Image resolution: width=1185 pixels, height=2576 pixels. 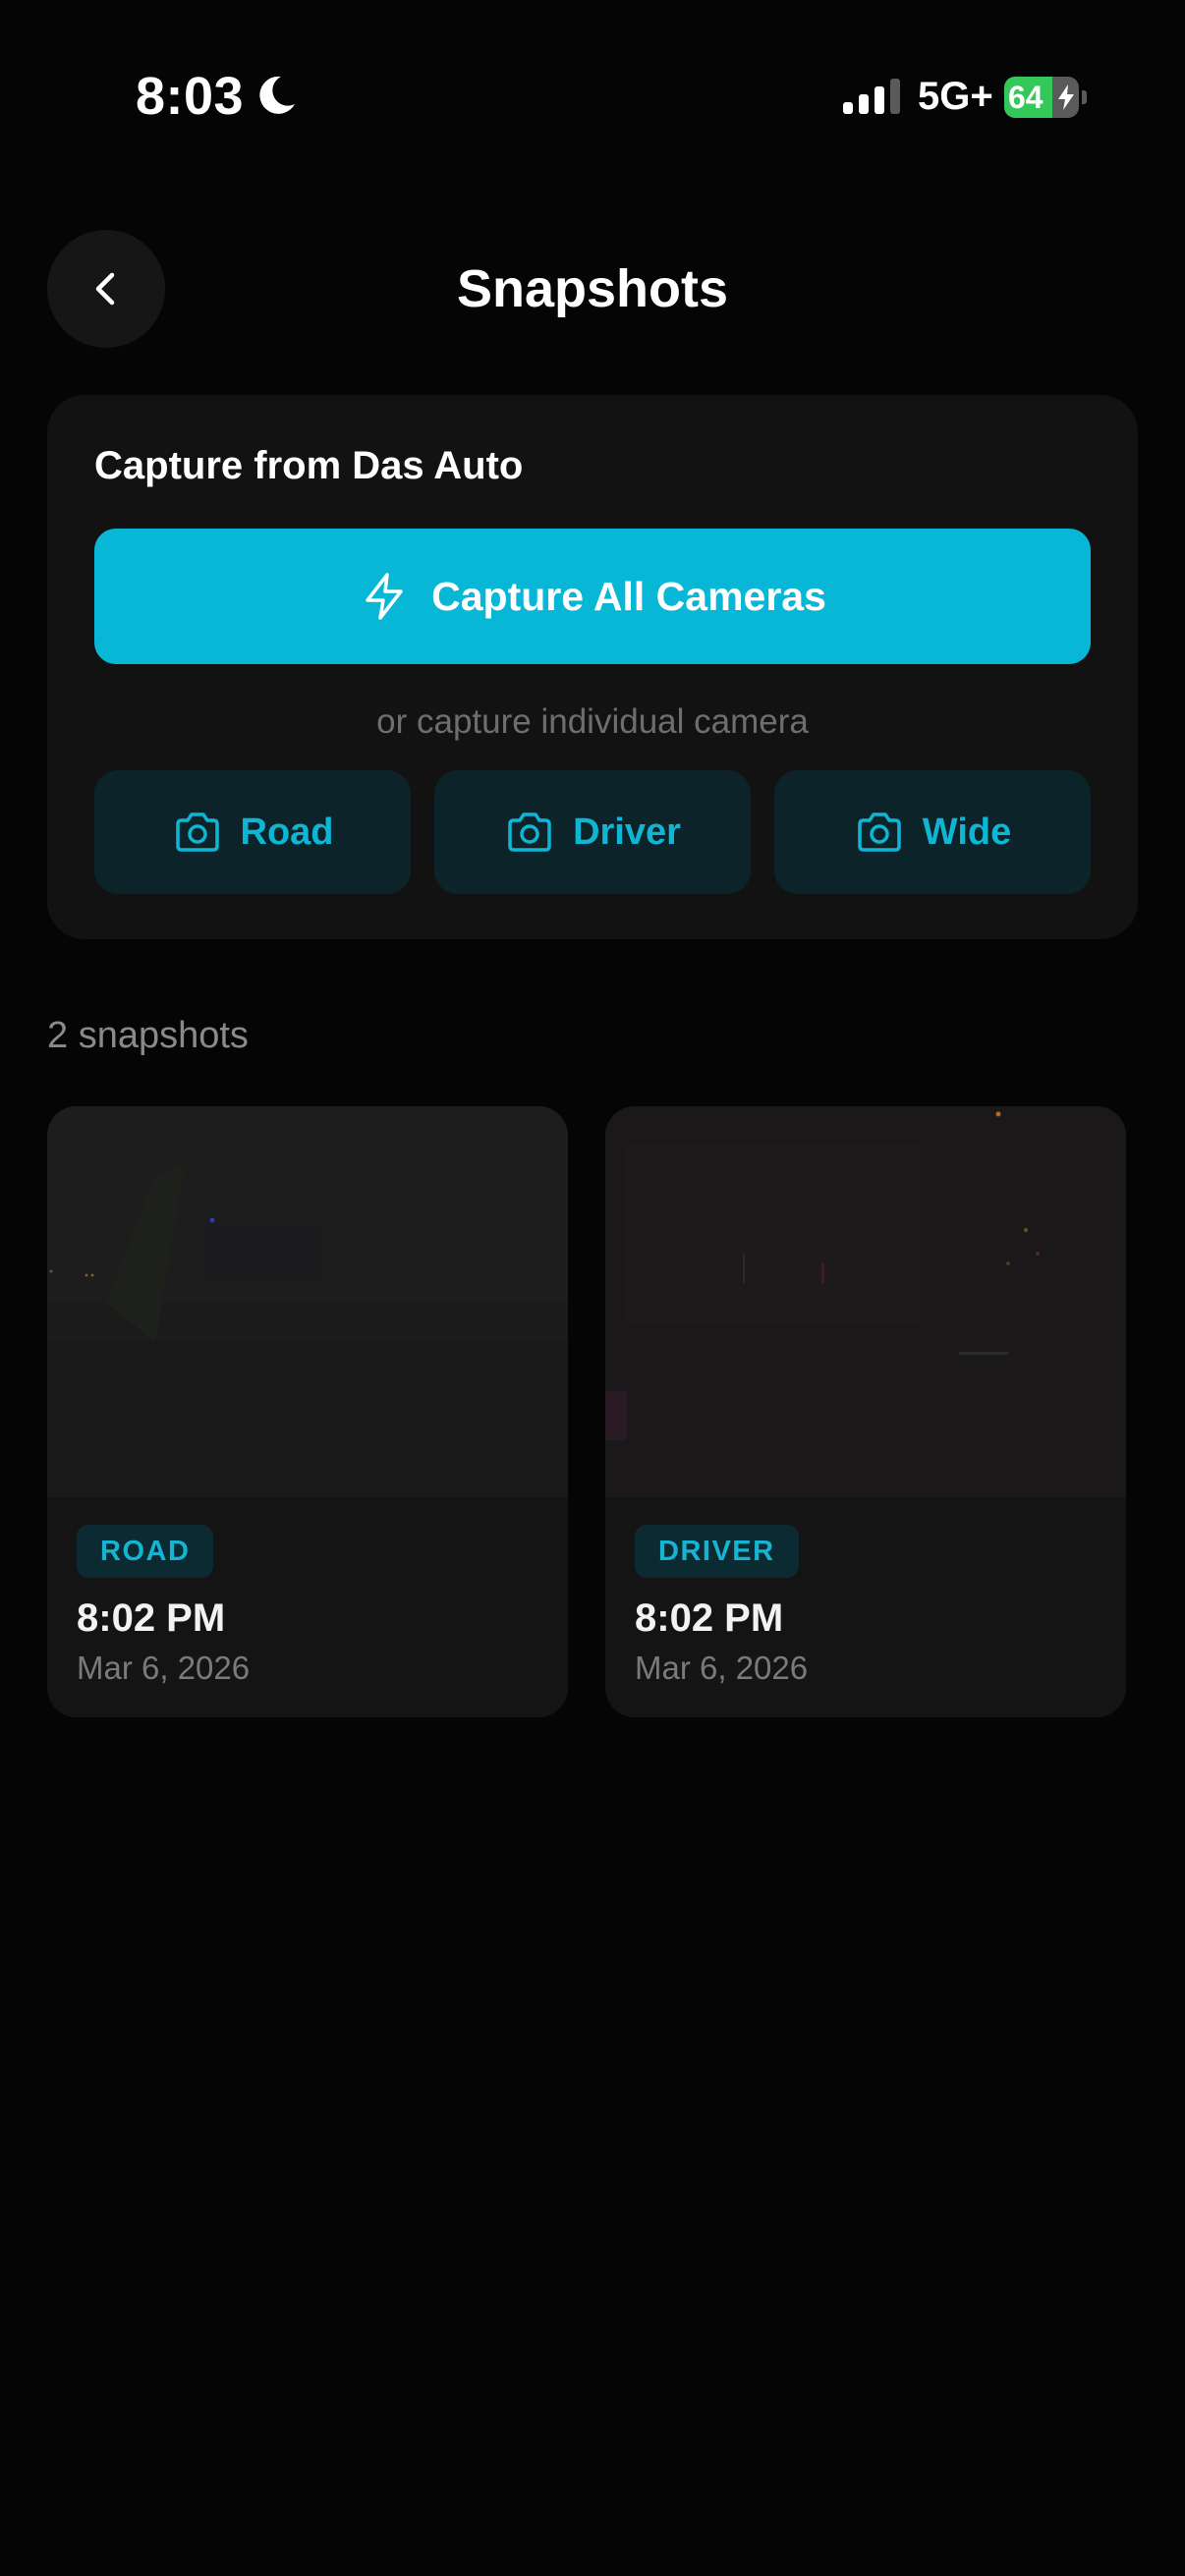 I want to click on moon-icon, so click(x=277, y=95).